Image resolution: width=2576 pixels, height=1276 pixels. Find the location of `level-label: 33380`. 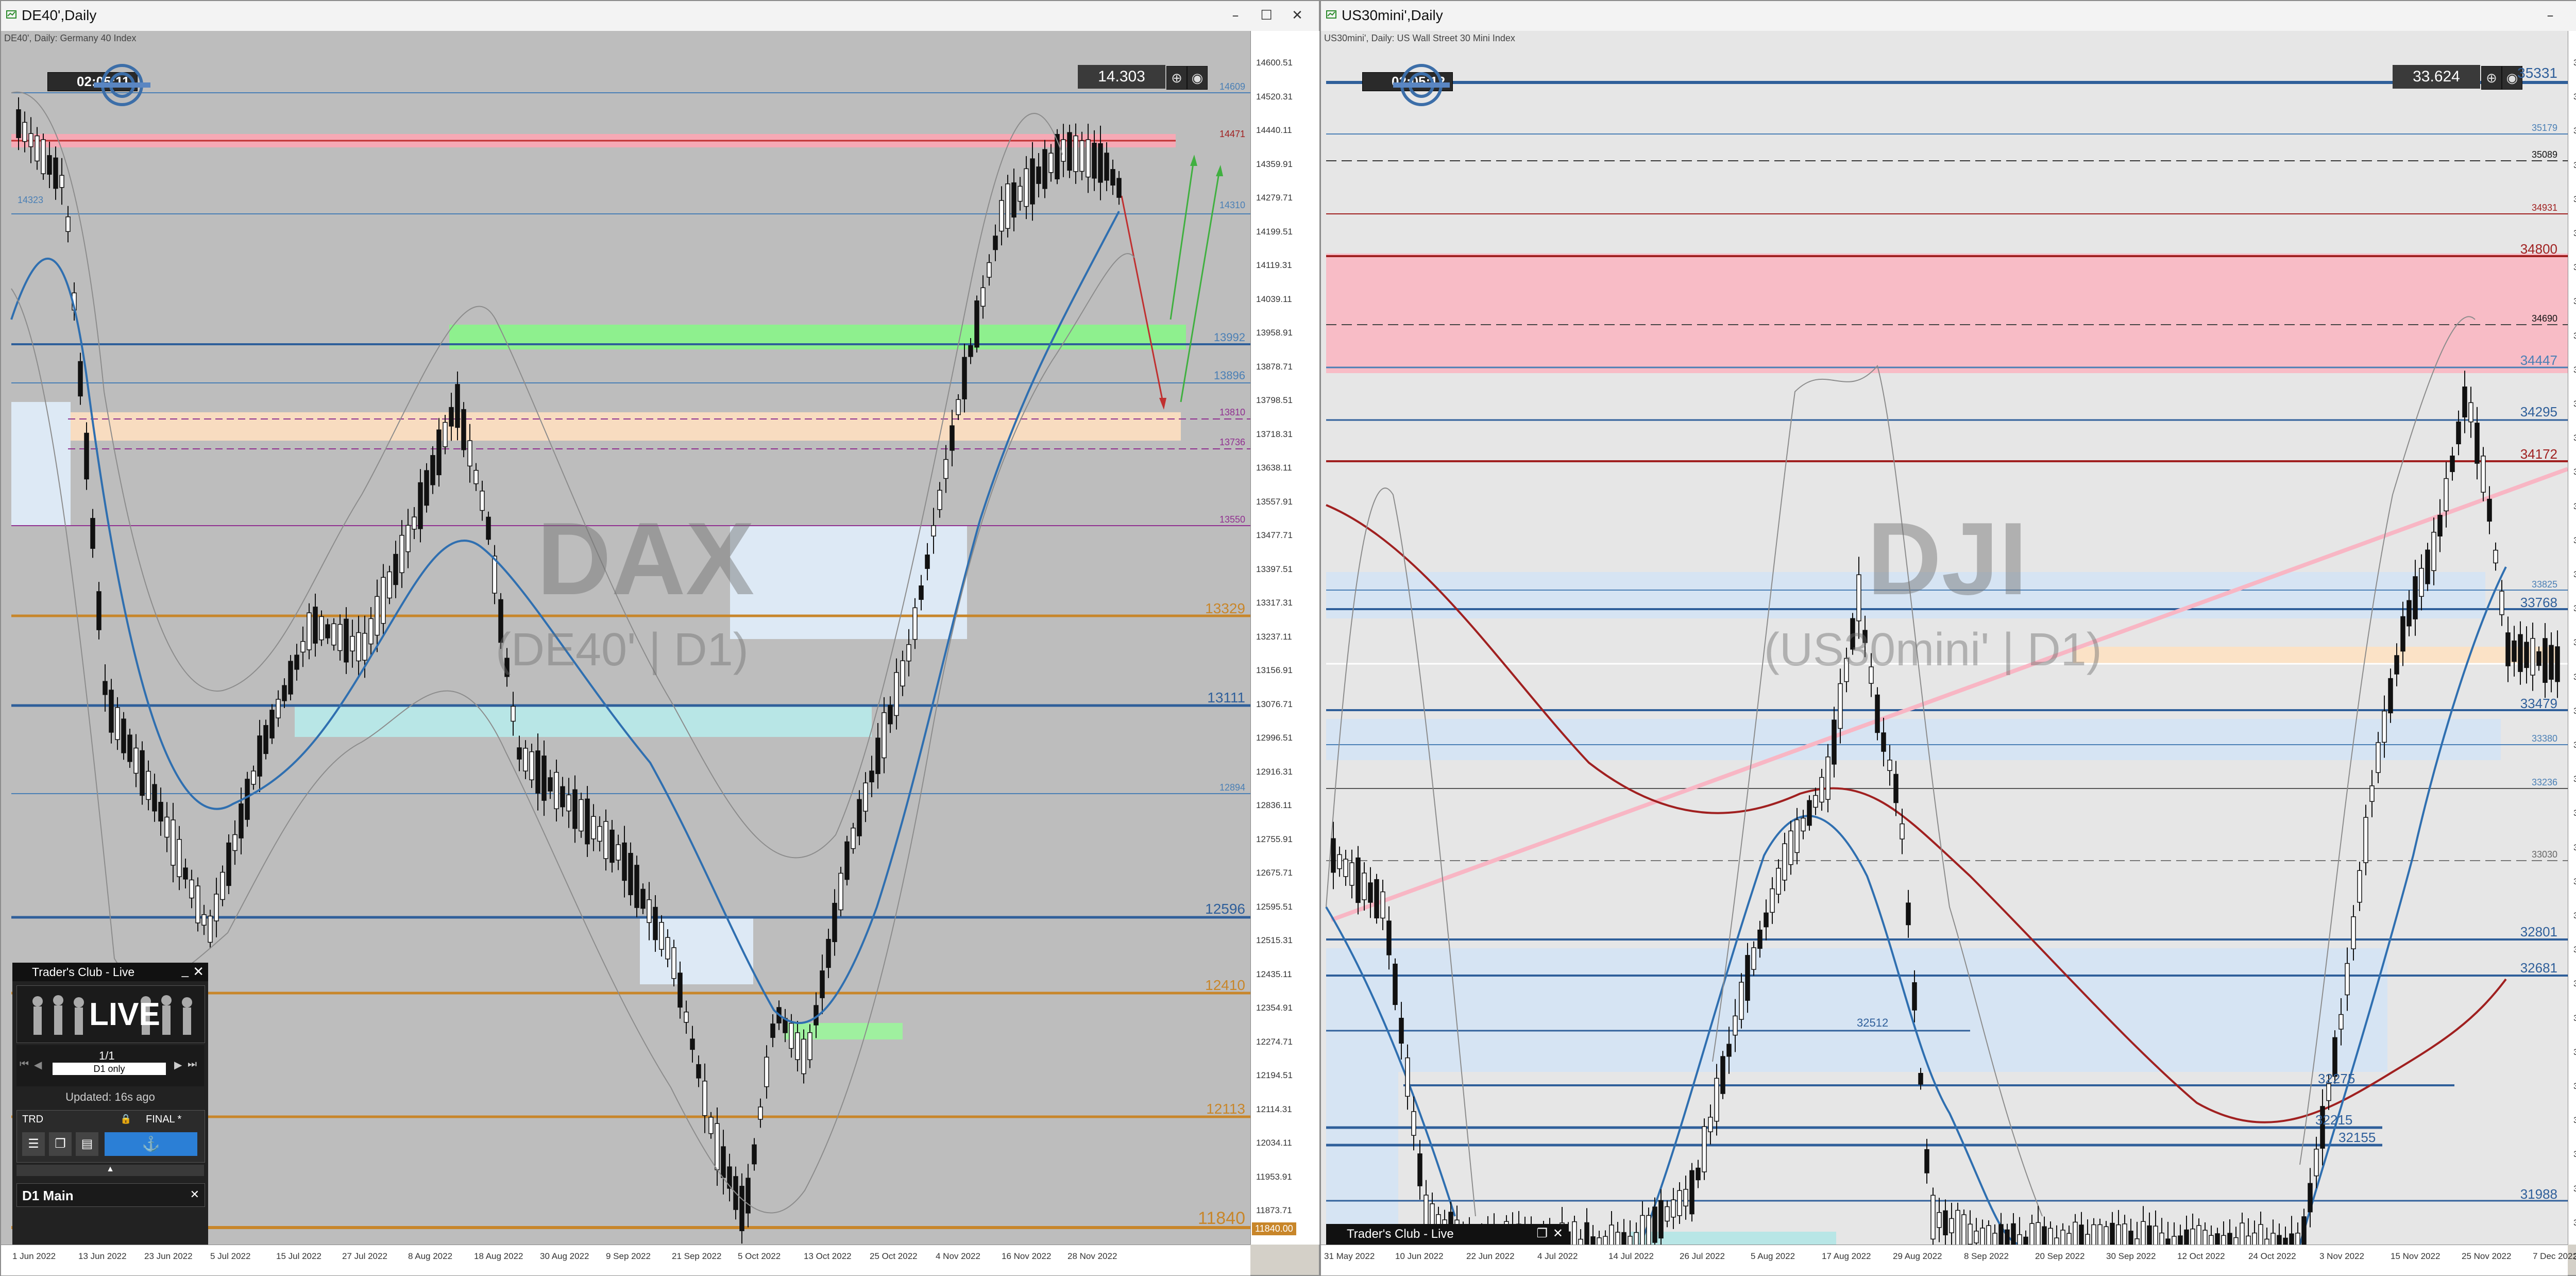

level-label: 33380 is located at coordinates (2544, 739).